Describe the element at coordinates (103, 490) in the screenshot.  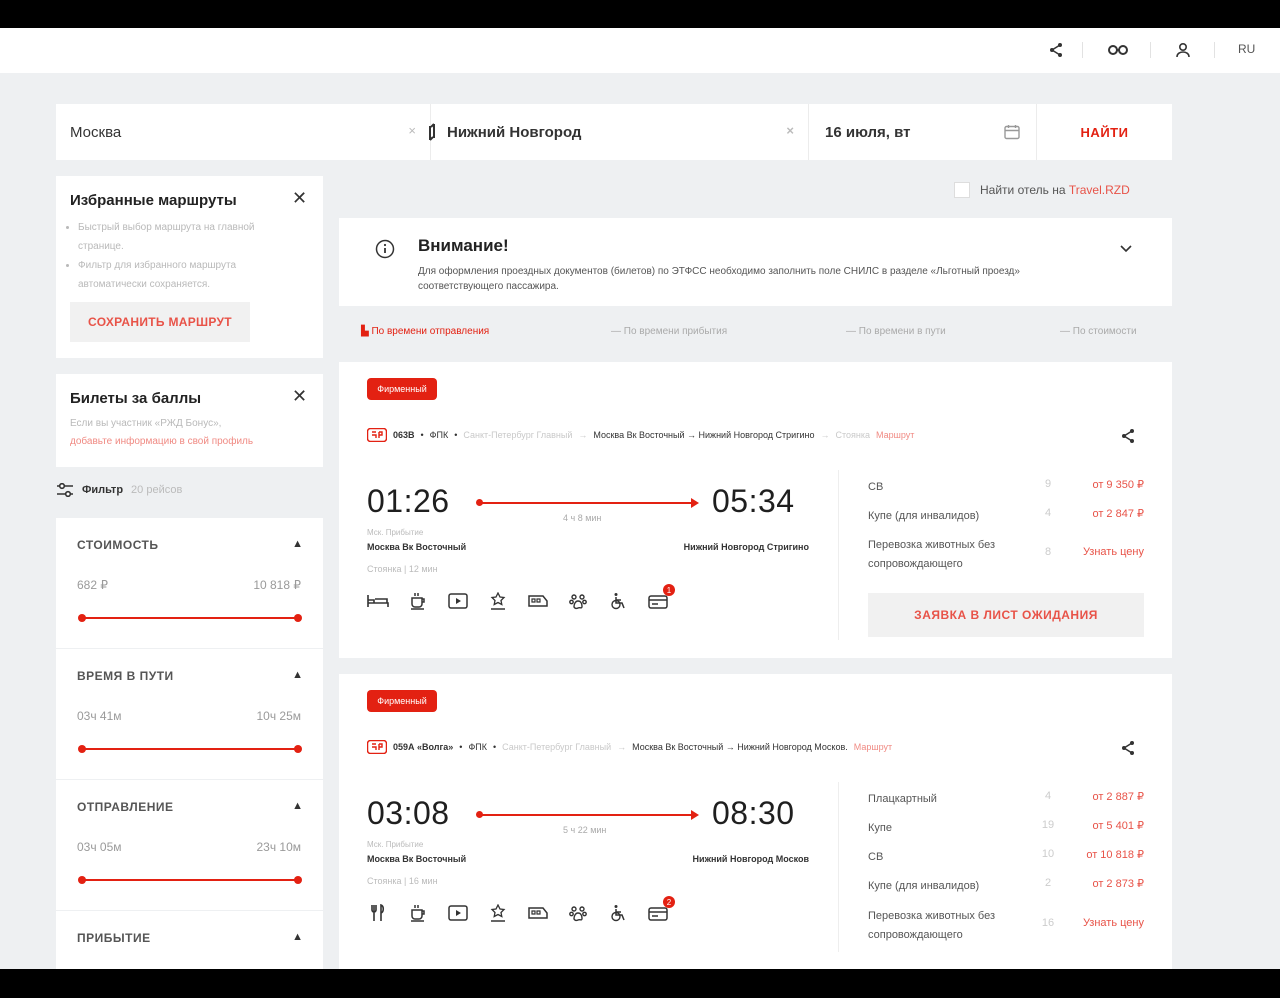
I see `filter-label: Фильтр` at that location.